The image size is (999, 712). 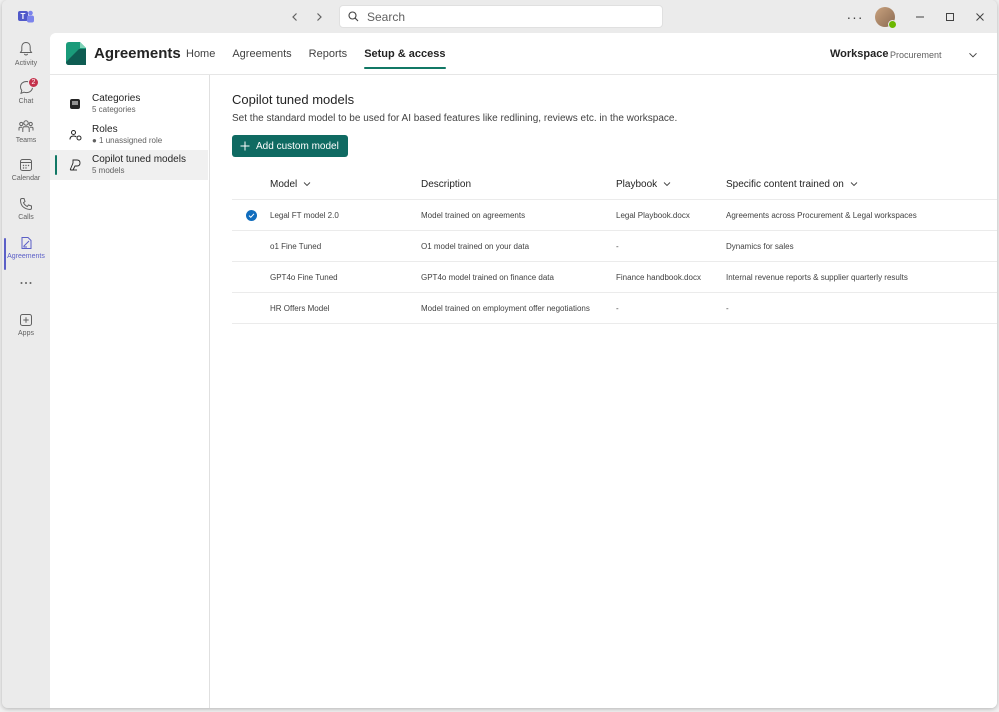 I want to click on rail-item-chat: 2 Chat, so click(x=26, y=97).